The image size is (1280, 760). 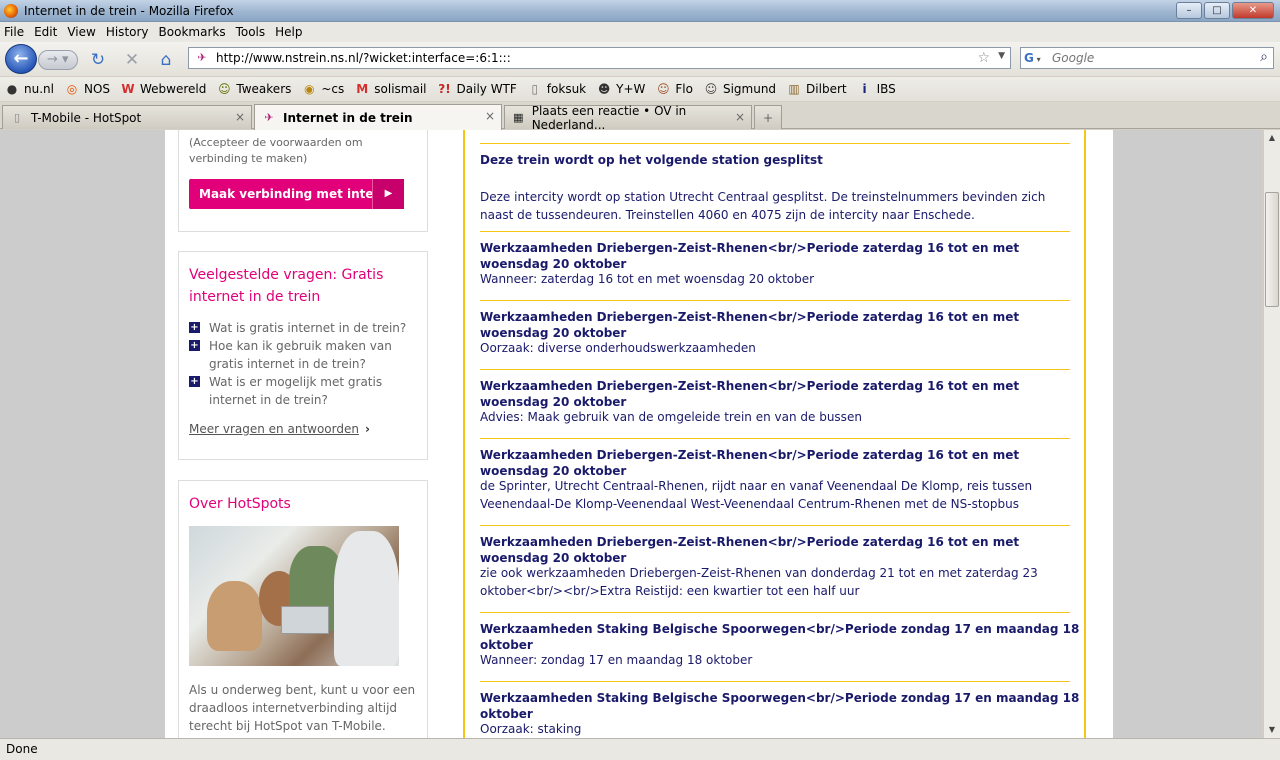 I want to click on search-input, so click(x=1147, y=58).